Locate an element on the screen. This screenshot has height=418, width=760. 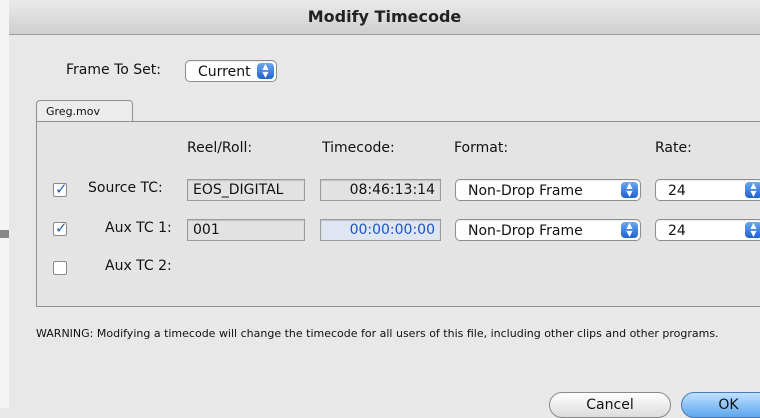
rate-header: Rate: is located at coordinates (673, 148).